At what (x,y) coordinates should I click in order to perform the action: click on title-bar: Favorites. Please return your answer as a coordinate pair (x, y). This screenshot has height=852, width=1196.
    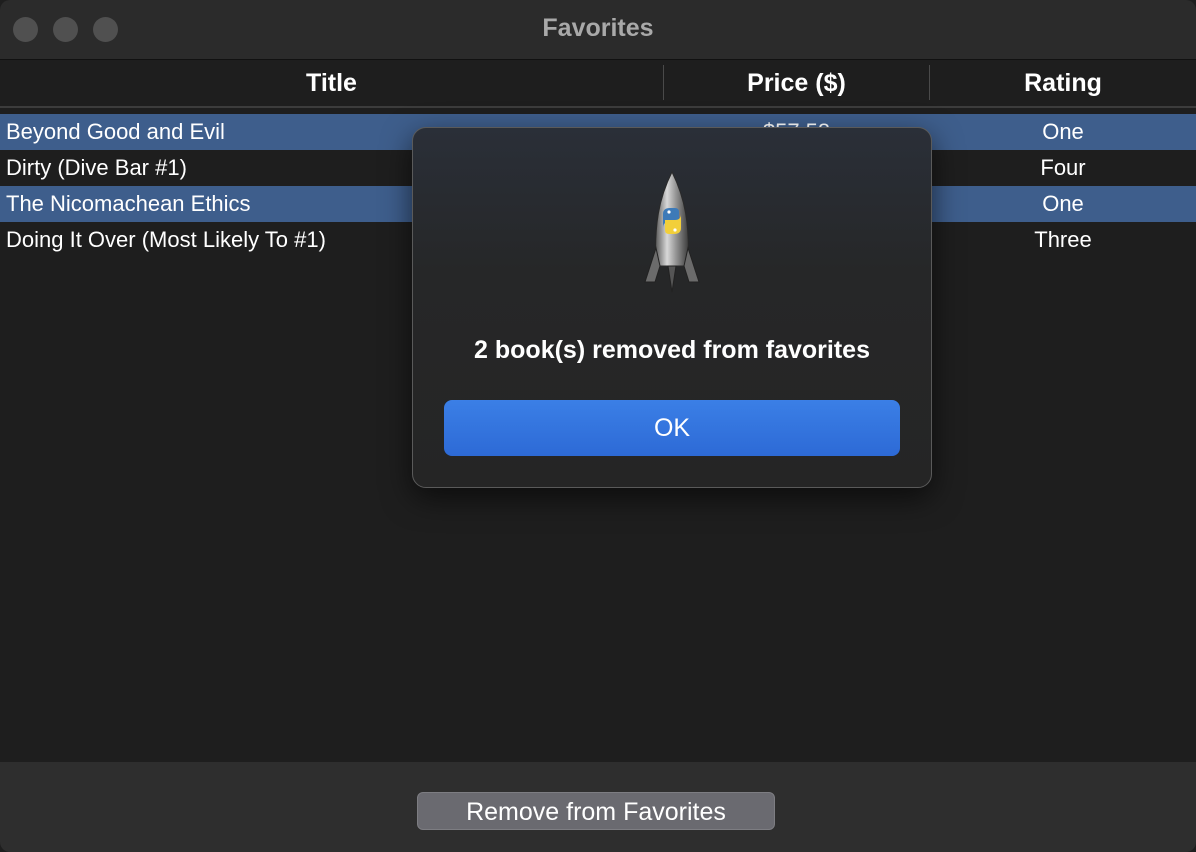
    Looking at the image, I should click on (598, 30).